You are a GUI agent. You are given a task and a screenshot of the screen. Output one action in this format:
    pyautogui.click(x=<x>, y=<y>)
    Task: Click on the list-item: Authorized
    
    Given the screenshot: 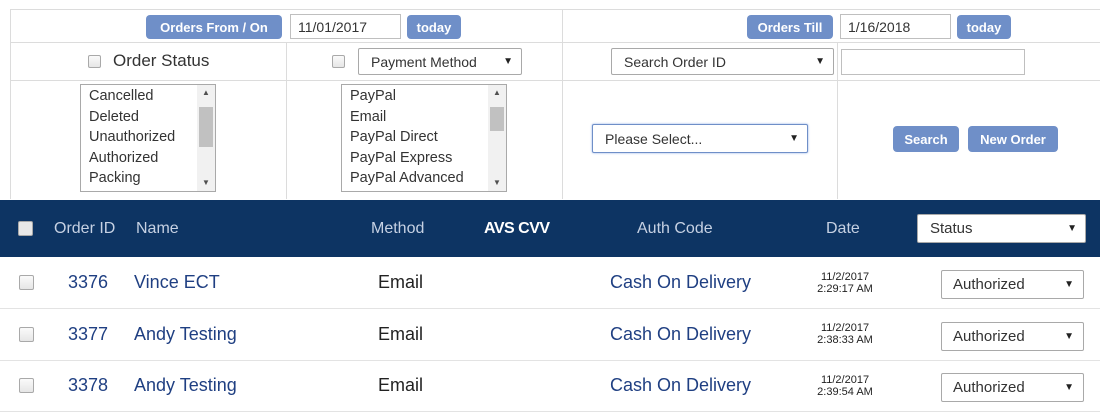 What is the action you would take?
    pyautogui.click(x=148, y=158)
    